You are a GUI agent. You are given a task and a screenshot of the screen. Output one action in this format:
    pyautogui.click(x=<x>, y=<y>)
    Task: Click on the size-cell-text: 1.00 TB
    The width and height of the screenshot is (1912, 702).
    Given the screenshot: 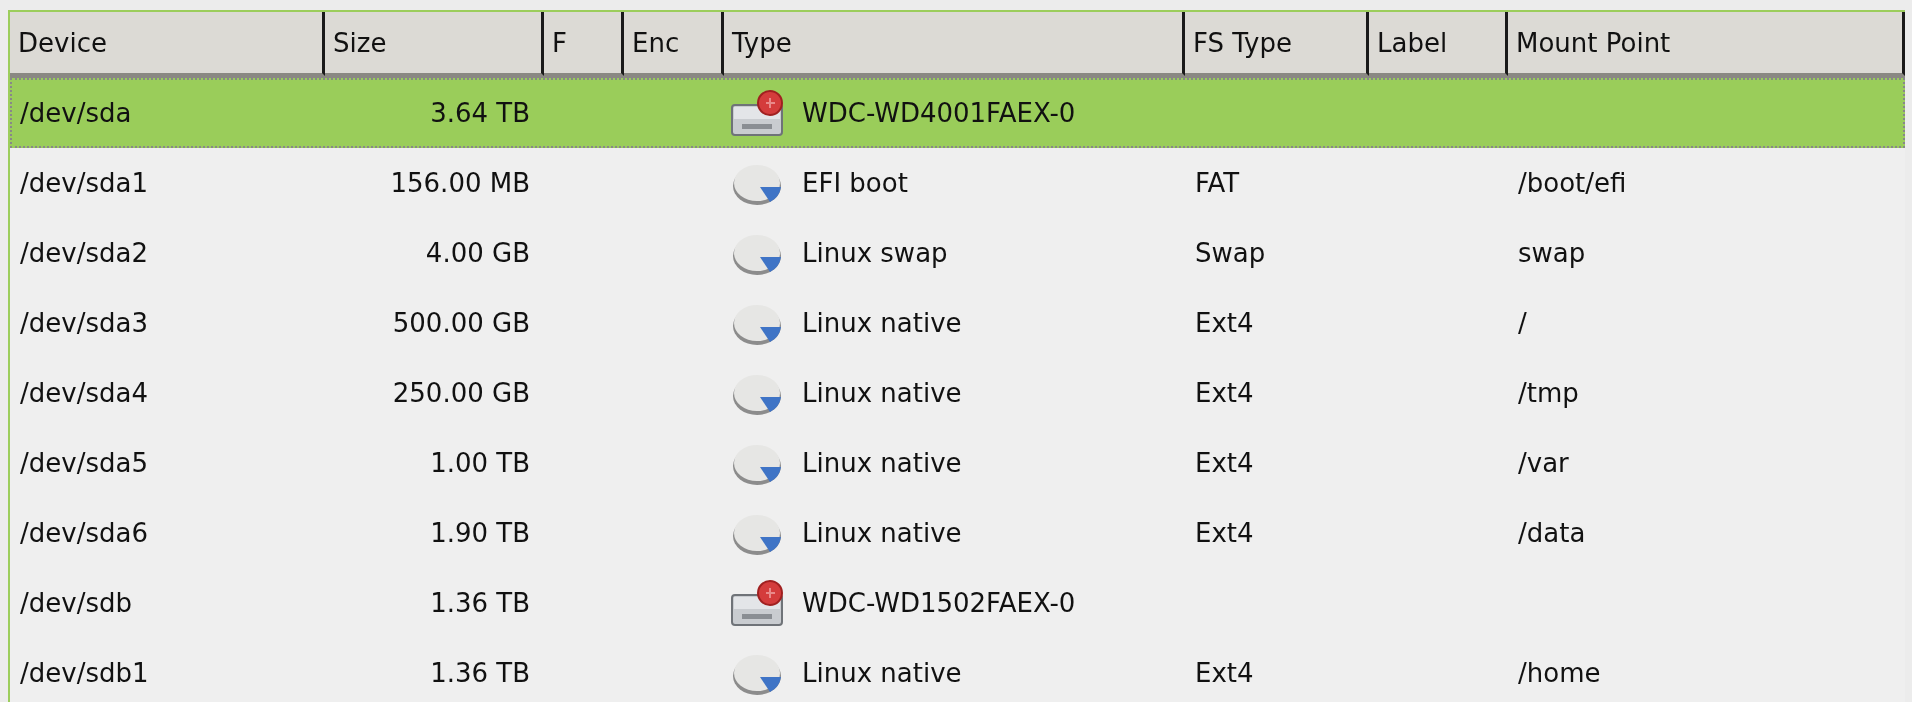 What is the action you would take?
    pyautogui.click(x=480, y=463)
    